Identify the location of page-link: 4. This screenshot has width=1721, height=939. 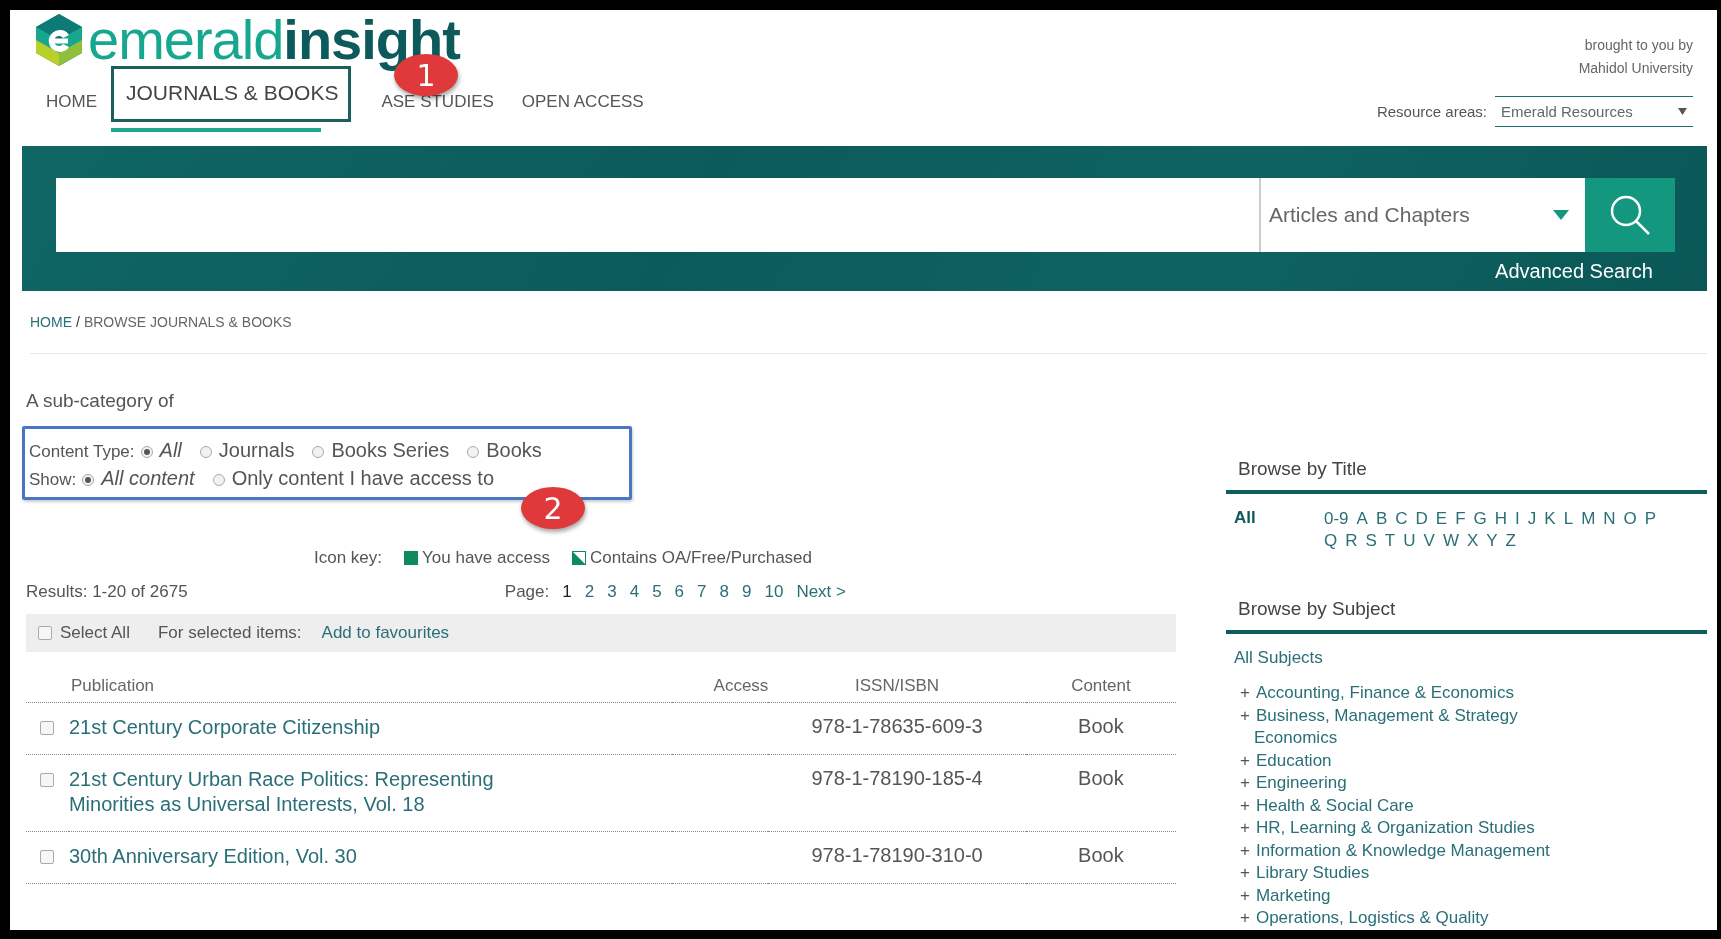
(634, 592).